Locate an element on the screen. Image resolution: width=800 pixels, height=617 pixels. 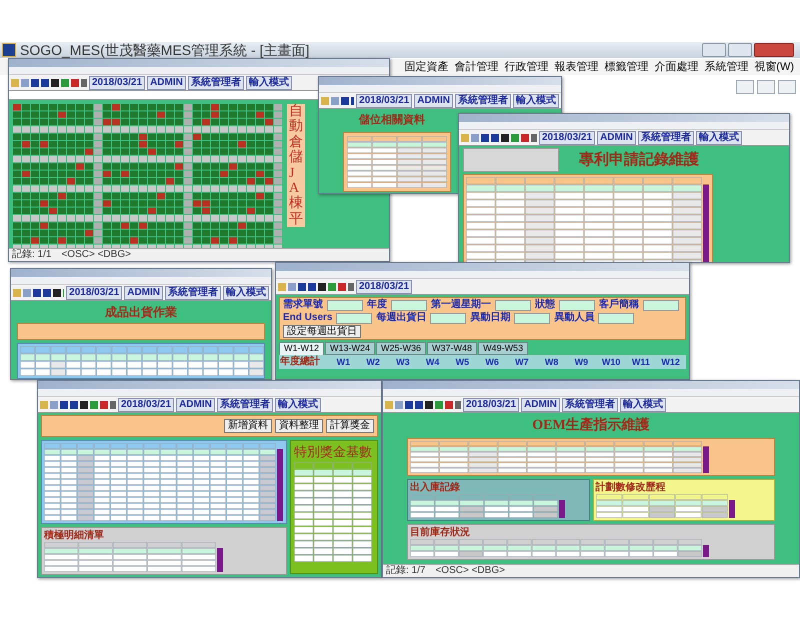
panel-heading: 特別獎金基數 is located at coordinates (333, 451).